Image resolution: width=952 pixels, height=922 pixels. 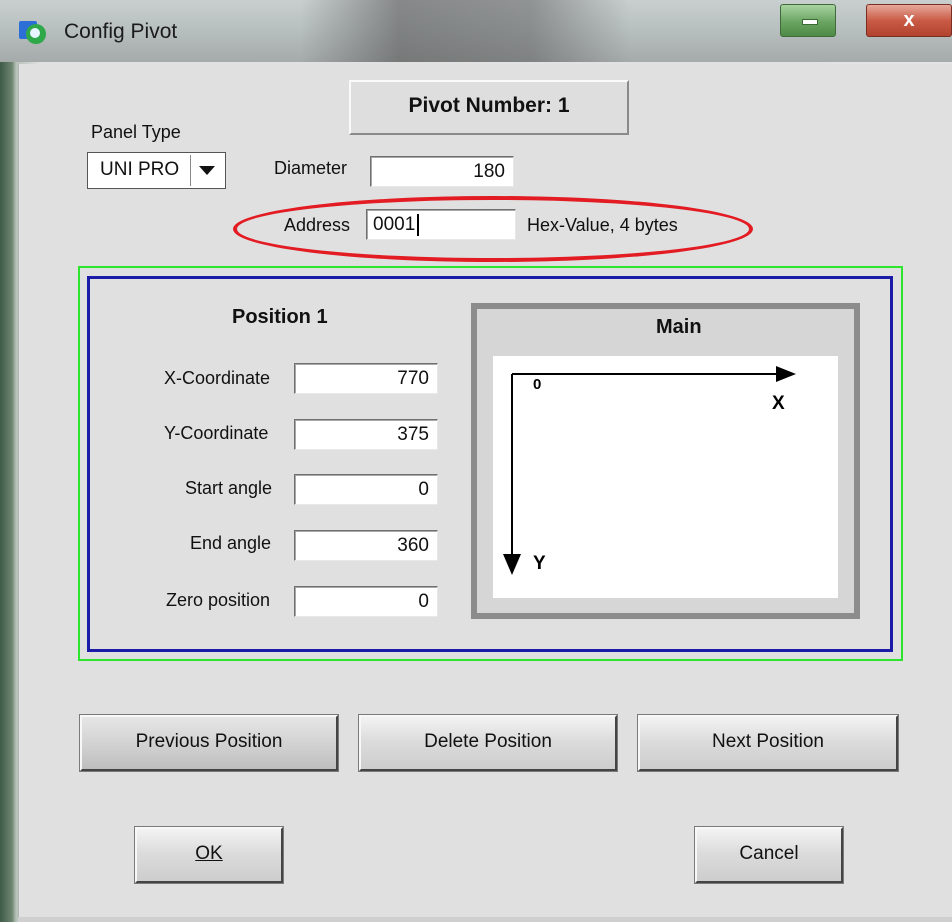 I want to click on position-title: Position 1, so click(x=280, y=317).